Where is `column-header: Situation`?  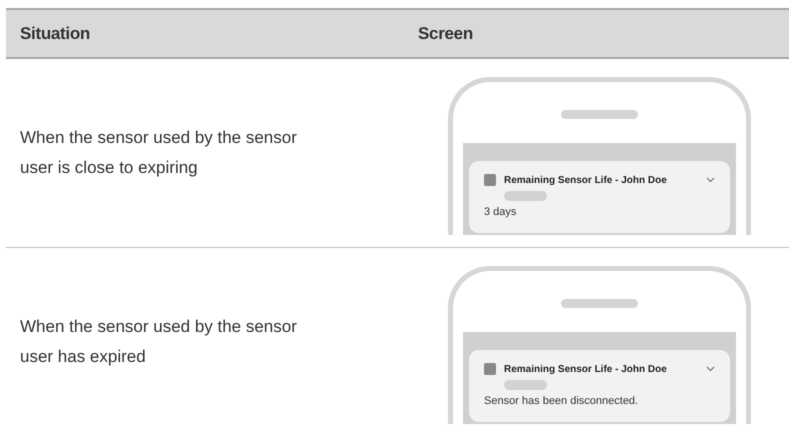
column-header: Situation is located at coordinates (55, 34).